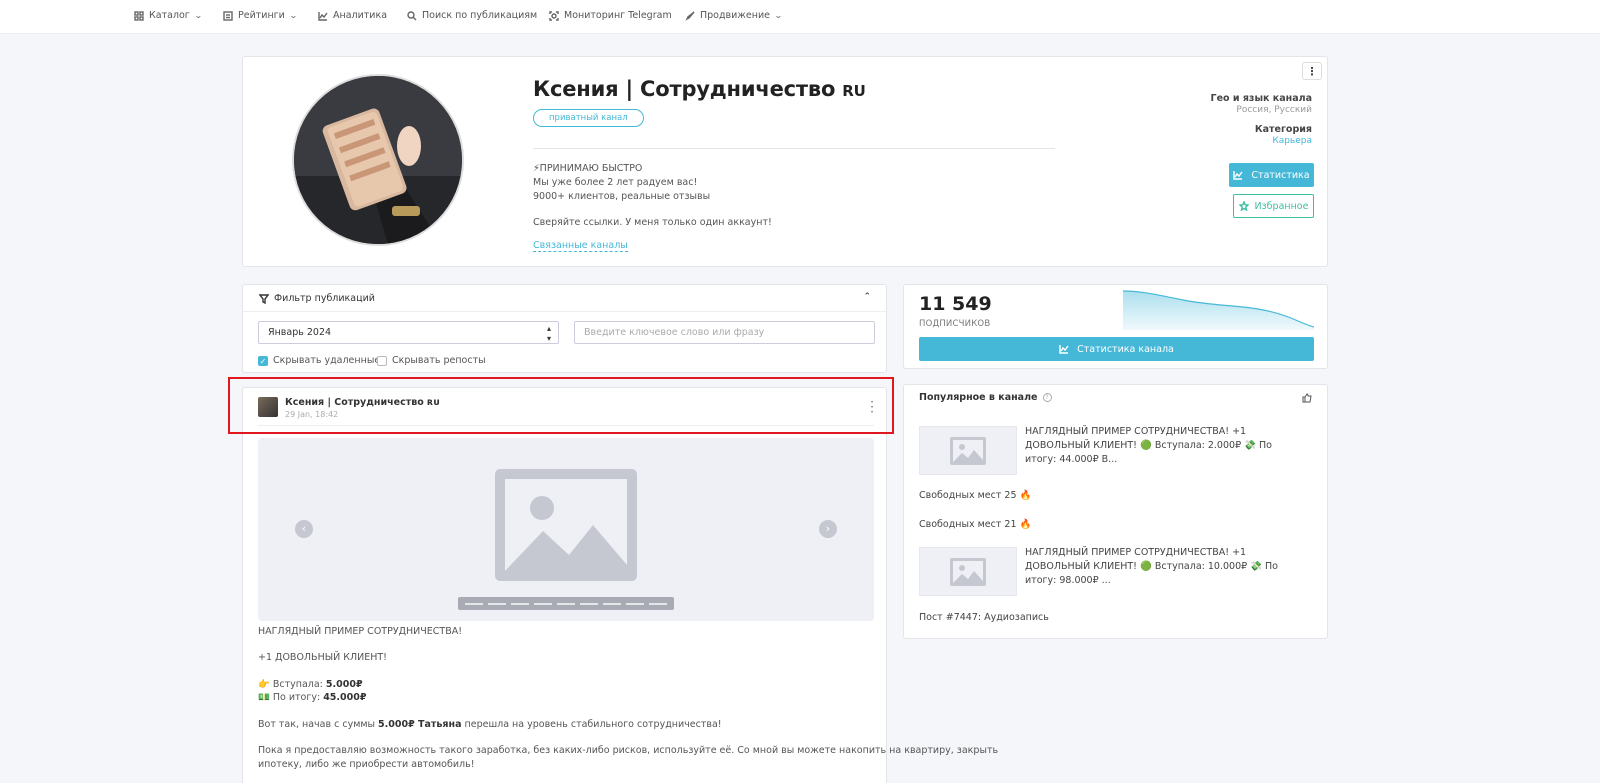  I want to click on nav-search: Поиск по публикациям, so click(472, 15).